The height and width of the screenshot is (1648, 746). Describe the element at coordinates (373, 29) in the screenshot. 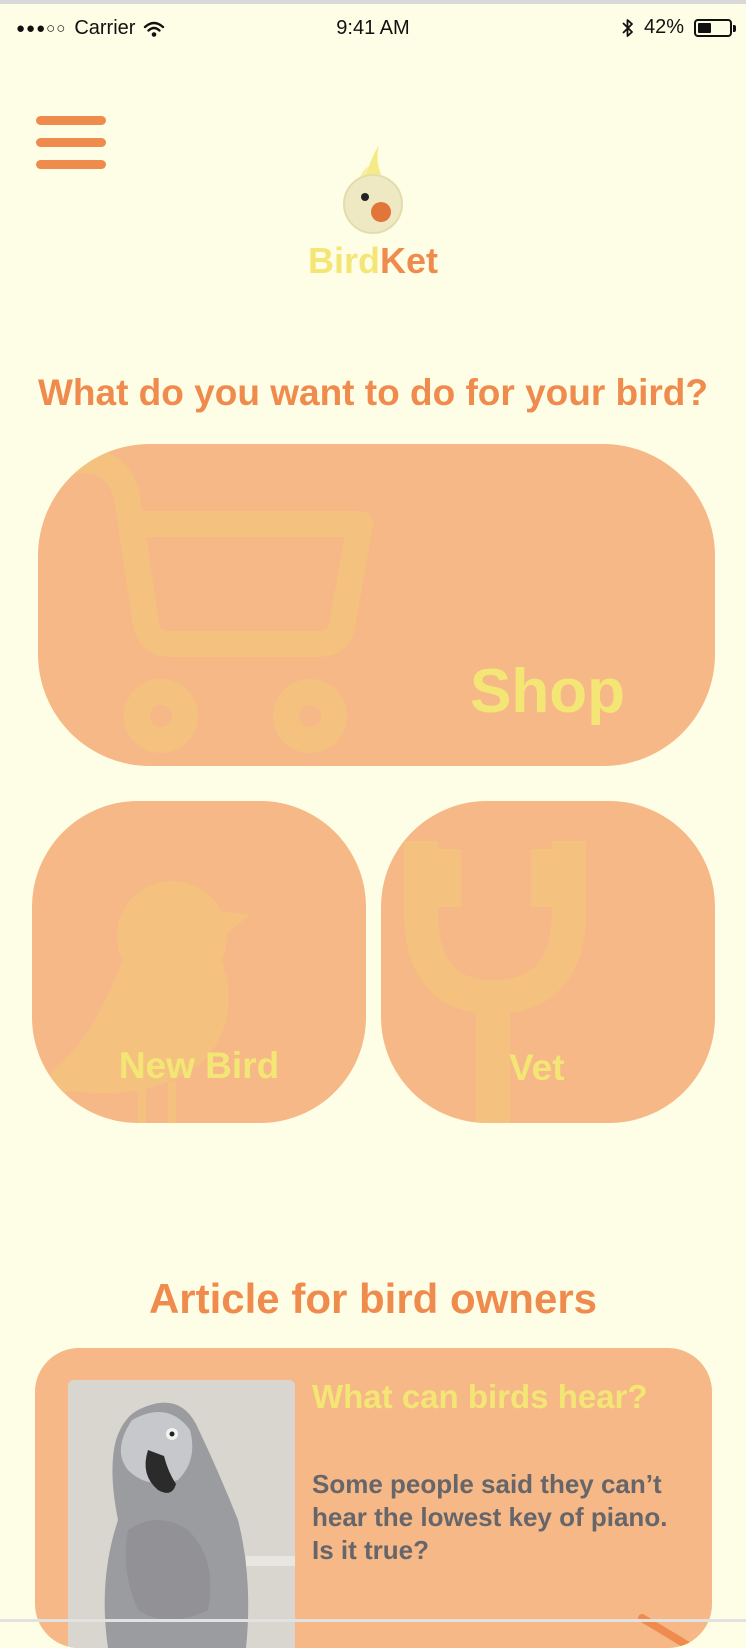

I see `status-bar: ●●●○○ Carrier 9:41 AM 42%` at that location.